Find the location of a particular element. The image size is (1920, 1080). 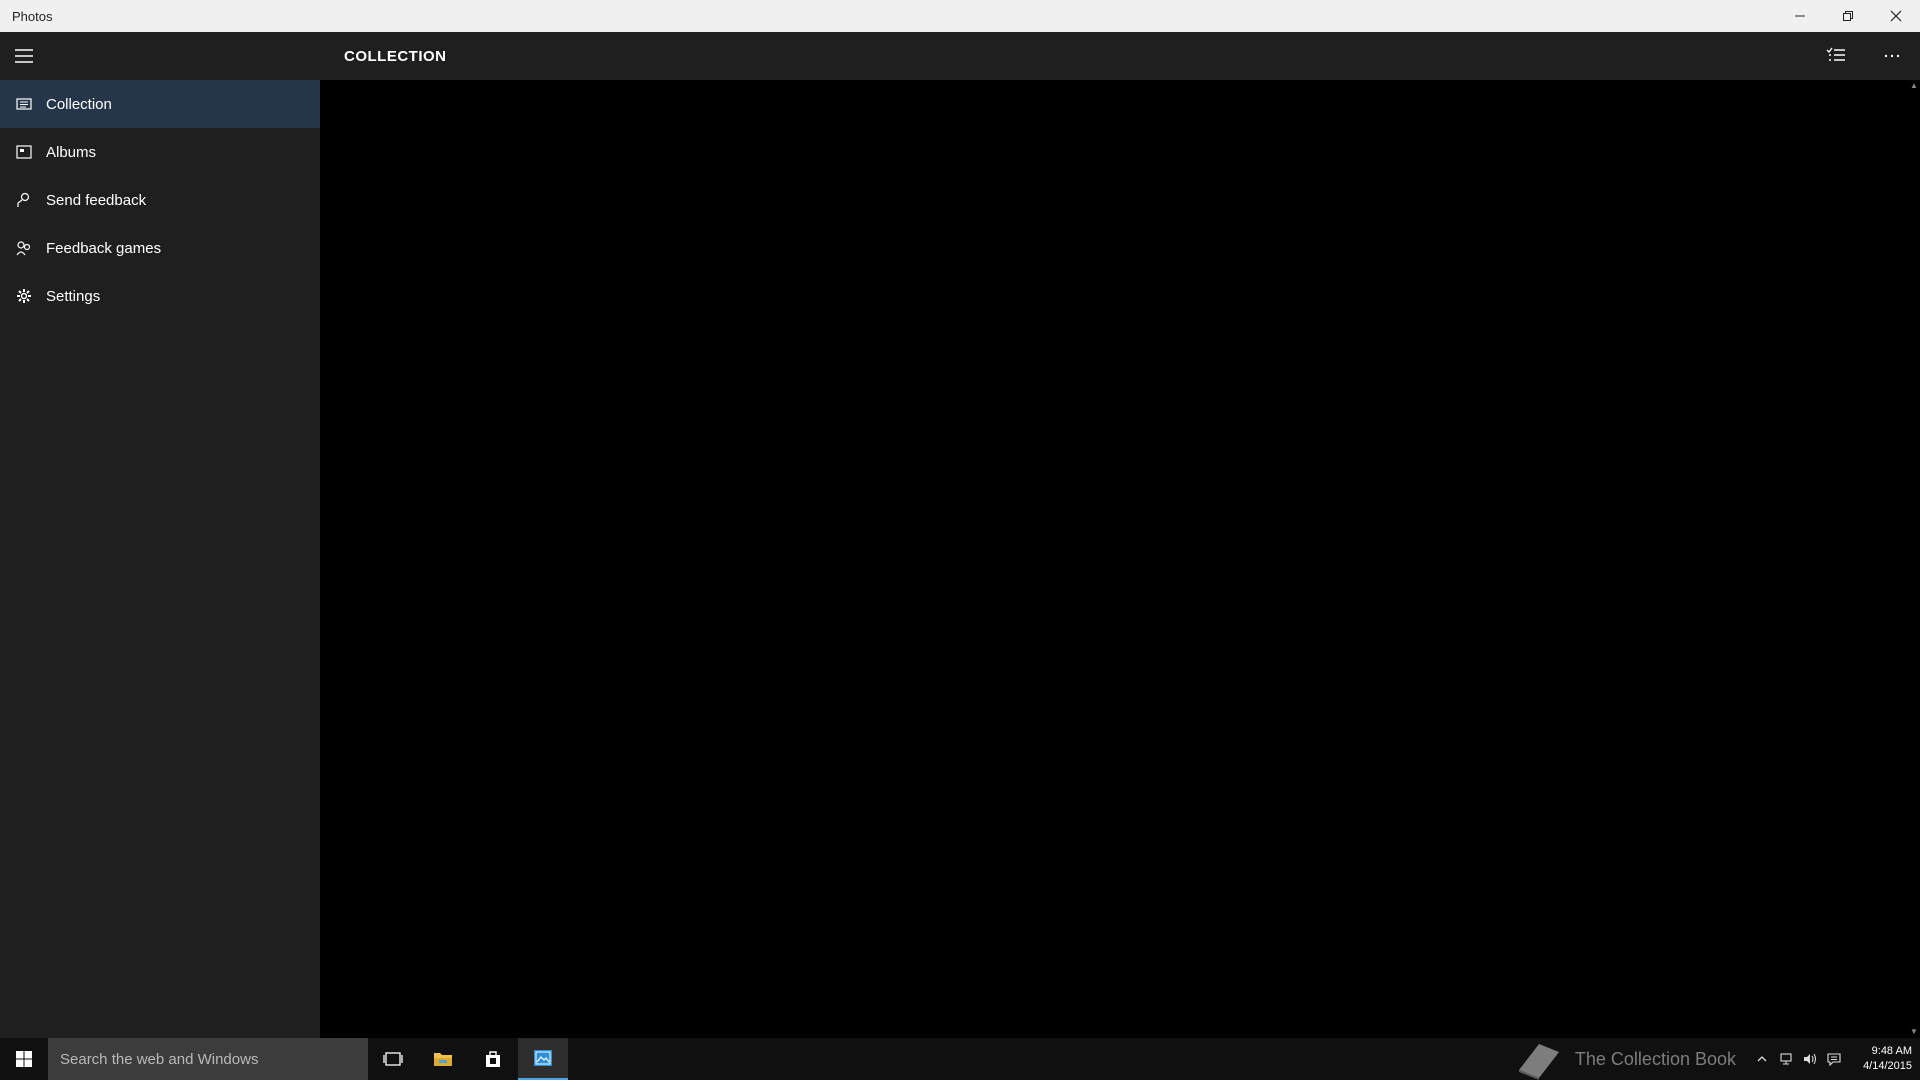

volume-button is located at coordinates (1810, 1059).